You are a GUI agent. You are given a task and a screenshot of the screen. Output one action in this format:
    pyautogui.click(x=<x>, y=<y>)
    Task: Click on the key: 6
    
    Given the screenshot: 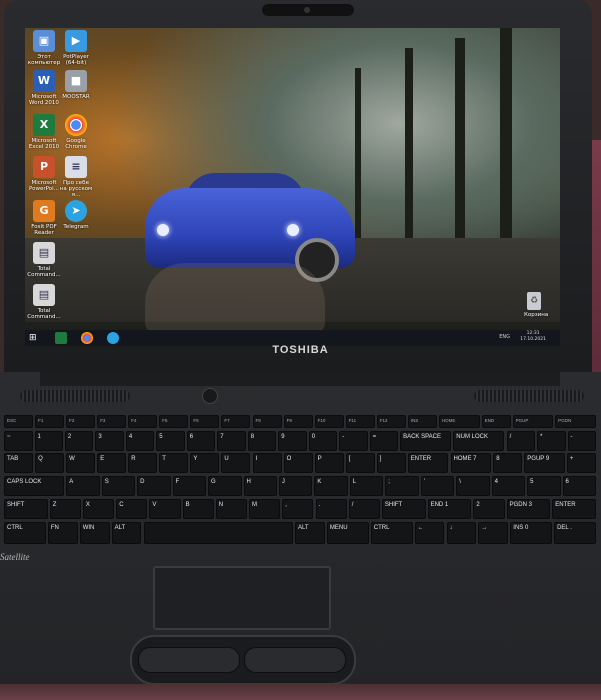 What is the action you would take?
    pyautogui.click(x=201, y=441)
    